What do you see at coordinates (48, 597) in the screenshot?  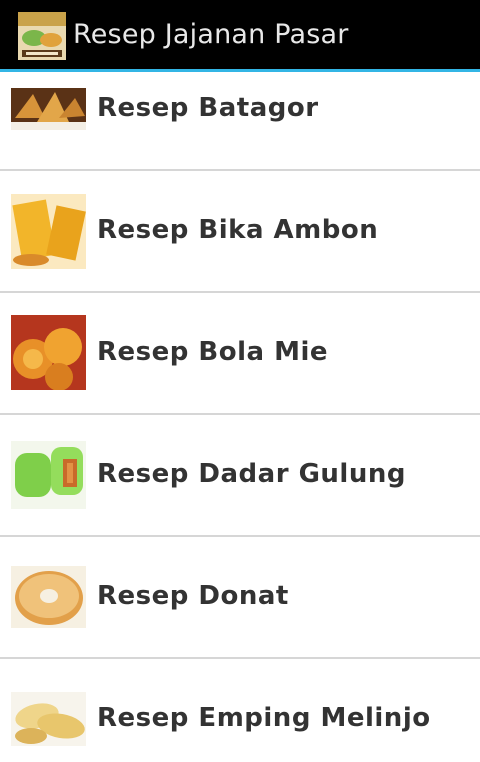 I see `donat-thumbnail` at bounding box center [48, 597].